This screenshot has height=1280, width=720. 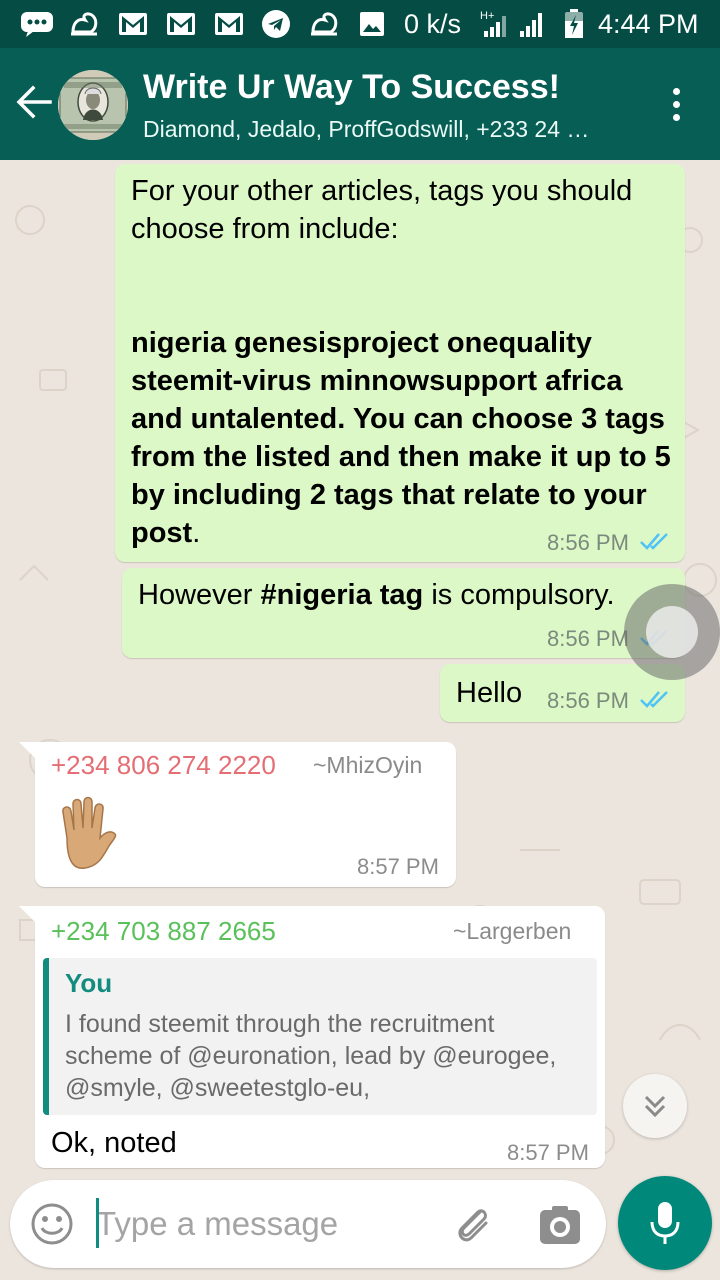 I want to click on sender-phone: +234 703 887 2665, so click(x=163, y=931).